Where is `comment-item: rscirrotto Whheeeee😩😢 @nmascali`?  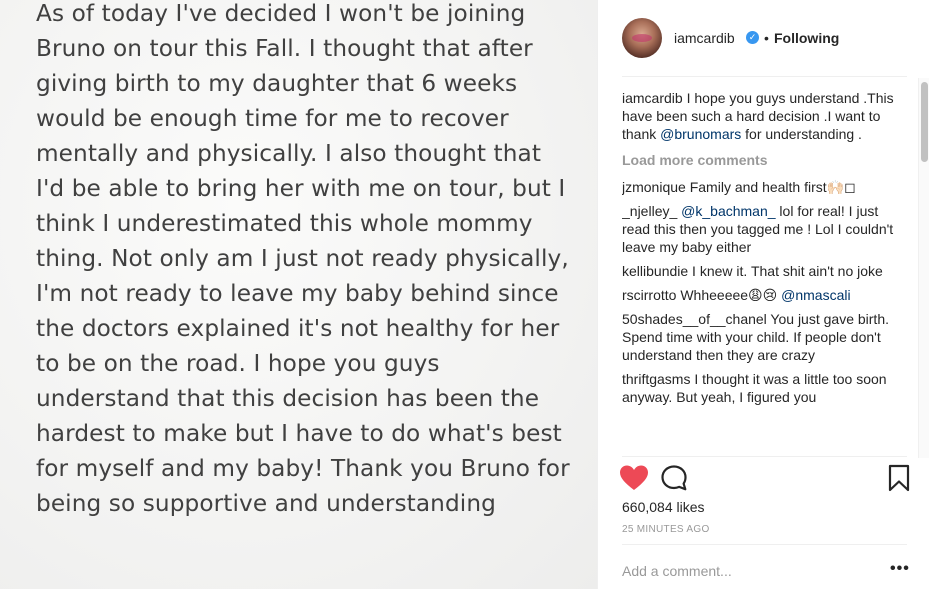
comment-item: rscirrotto Whheeeee😩😢 @nmascali is located at coordinates (761, 295).